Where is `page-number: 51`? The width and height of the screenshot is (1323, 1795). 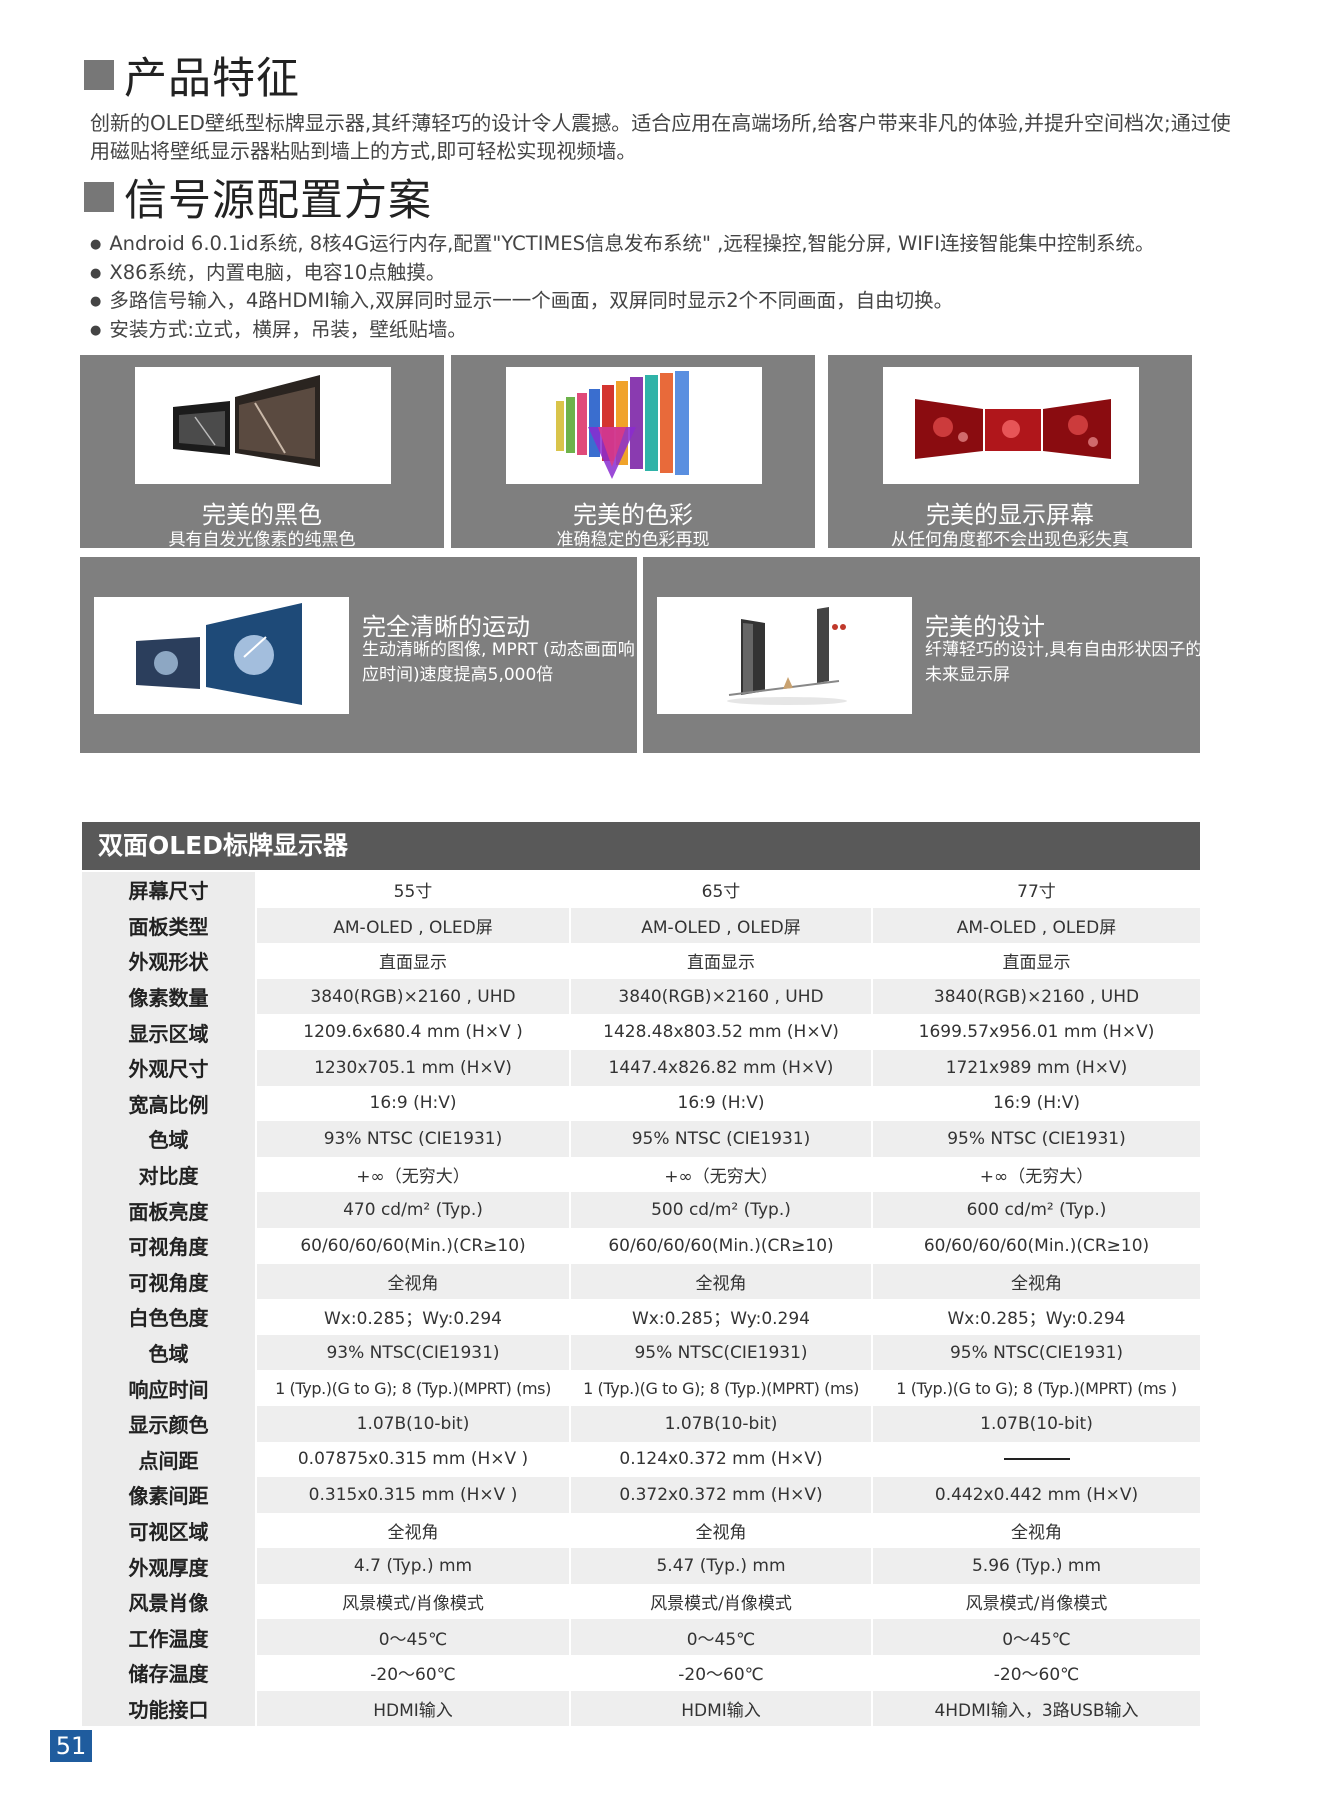
page-number: 51 is located at coordinates (71, 1746).